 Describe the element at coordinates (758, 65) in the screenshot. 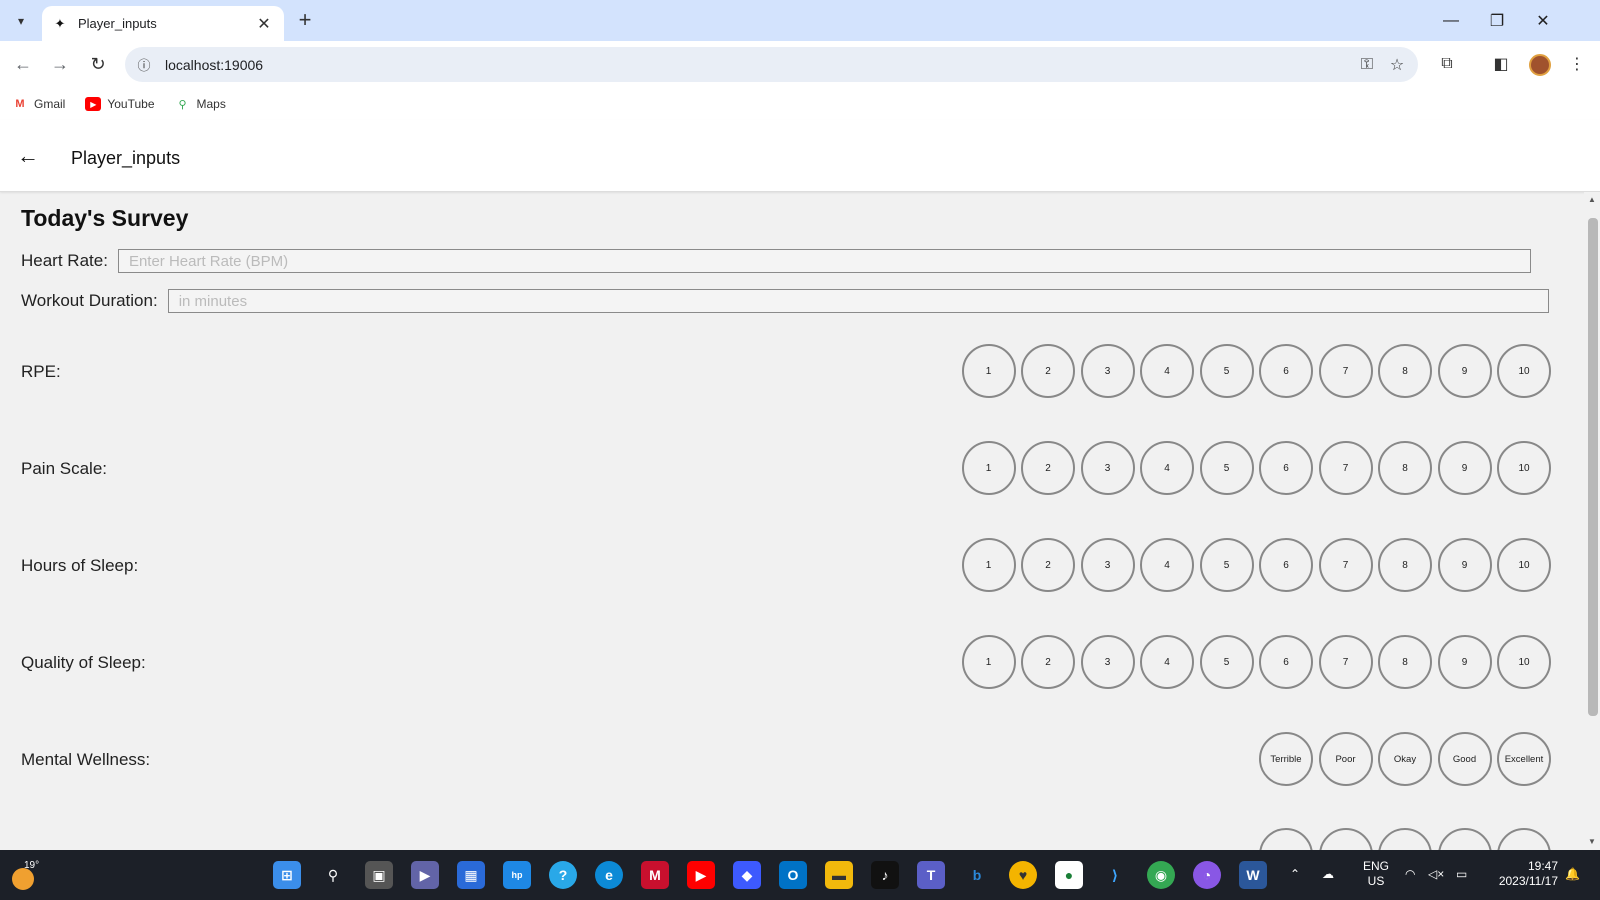

I see `url-text: localhost:19006` at that location.